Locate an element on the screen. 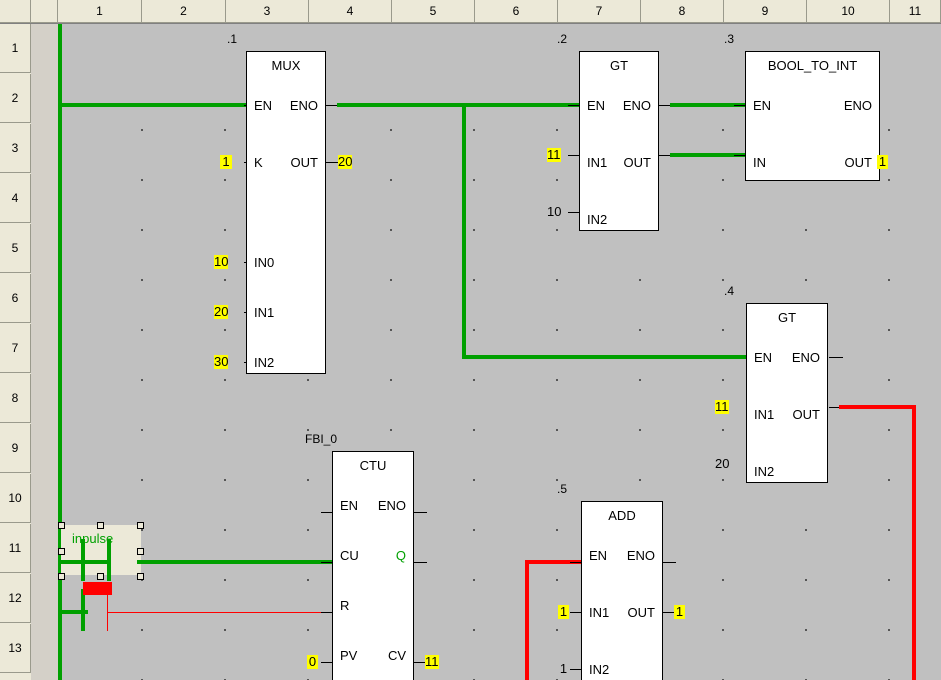 This screenshot has width=941, height=680. value-ctu-cv: 11 is located at coordinates (432, 662).